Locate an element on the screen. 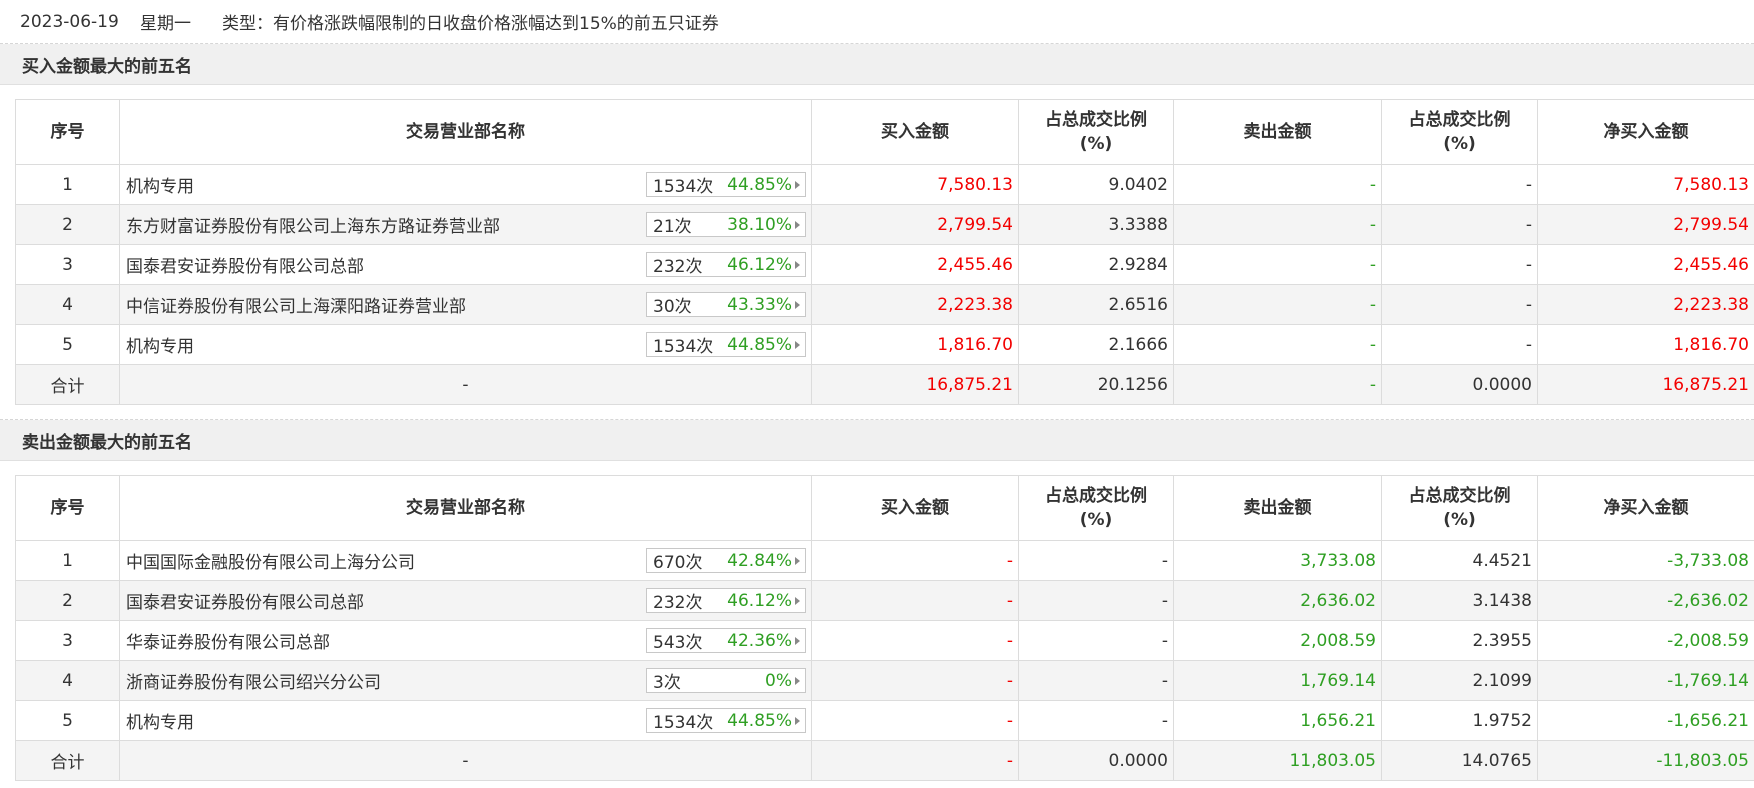 The height and width of the screenshot is (788, 1754). net-buy-amount: -3,733.08 is located at coordinates (1645, 560).